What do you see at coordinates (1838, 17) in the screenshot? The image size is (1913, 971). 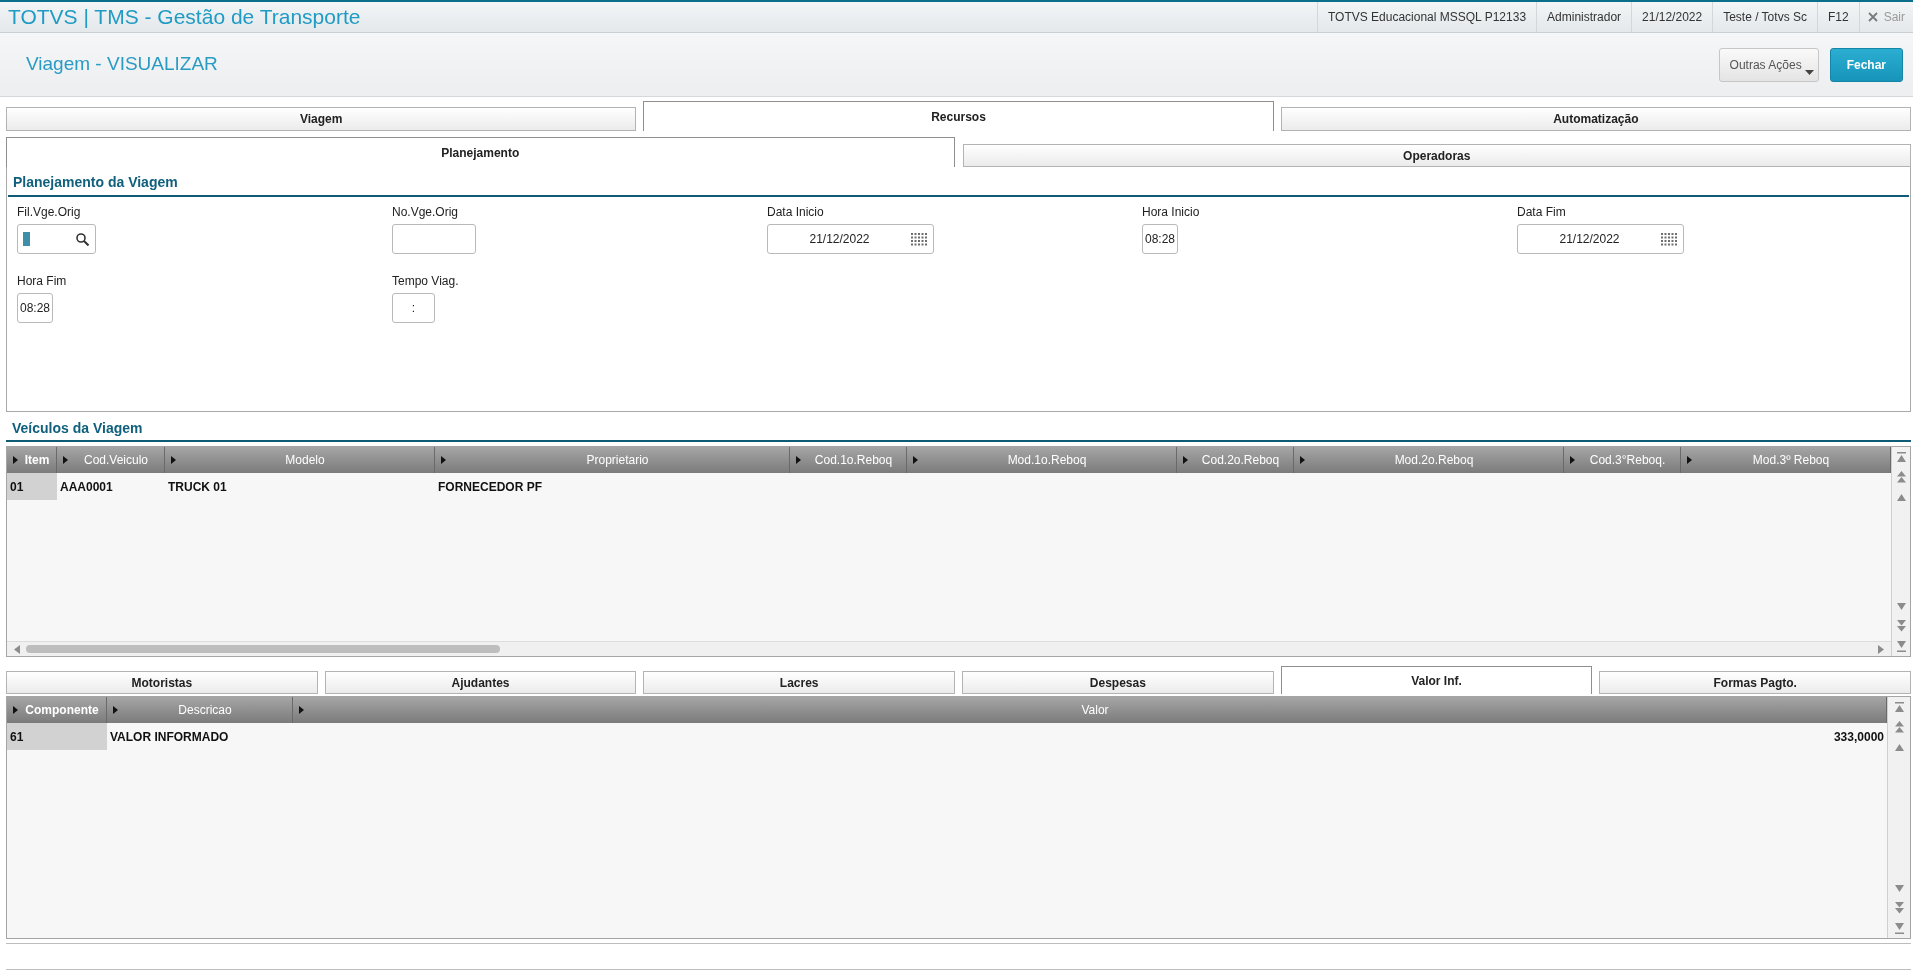 I see `header-info-text: F12` at bounding box center [1838, 17].